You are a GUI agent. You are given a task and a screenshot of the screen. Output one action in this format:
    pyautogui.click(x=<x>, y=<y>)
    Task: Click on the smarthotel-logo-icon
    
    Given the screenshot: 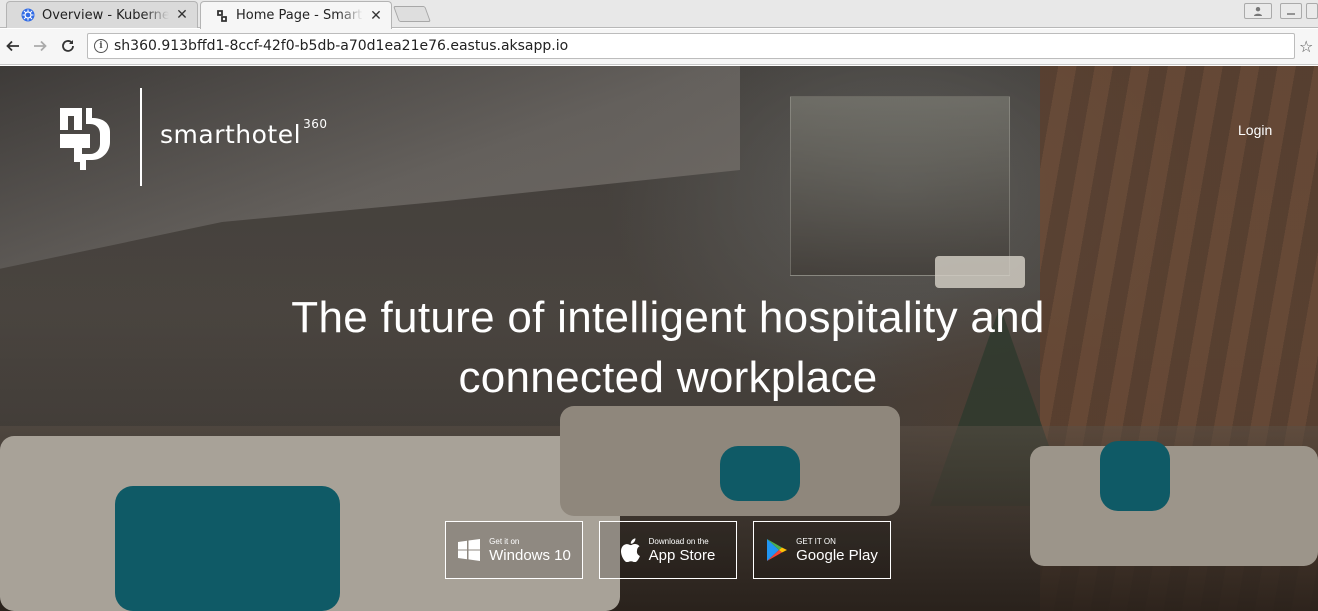 What is the action you would take?
    pyautogui.click(x=85, y=139)
    